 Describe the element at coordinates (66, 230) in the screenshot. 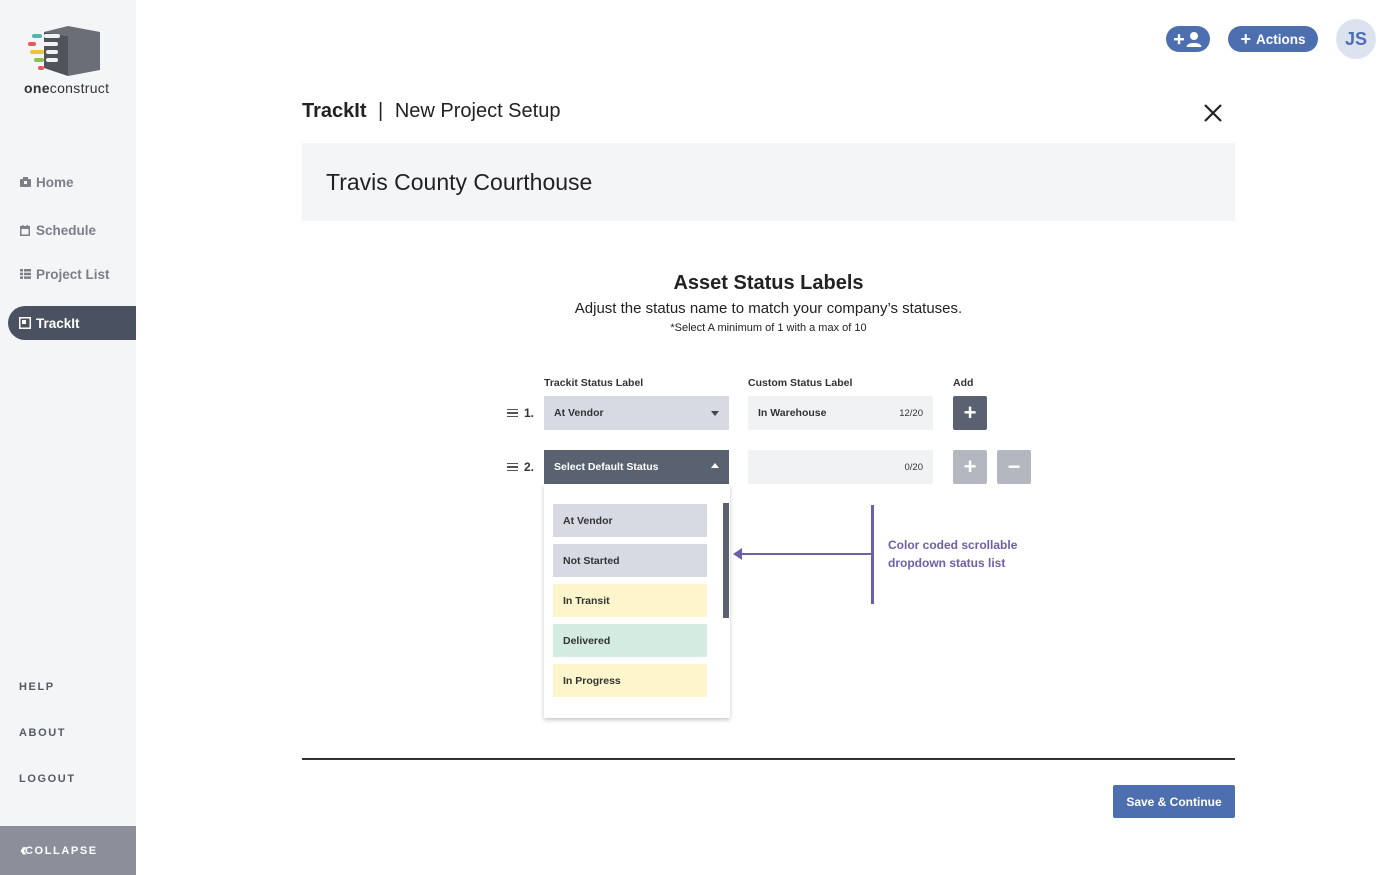

I see `sidebar-item-label: Schedule` at that location.